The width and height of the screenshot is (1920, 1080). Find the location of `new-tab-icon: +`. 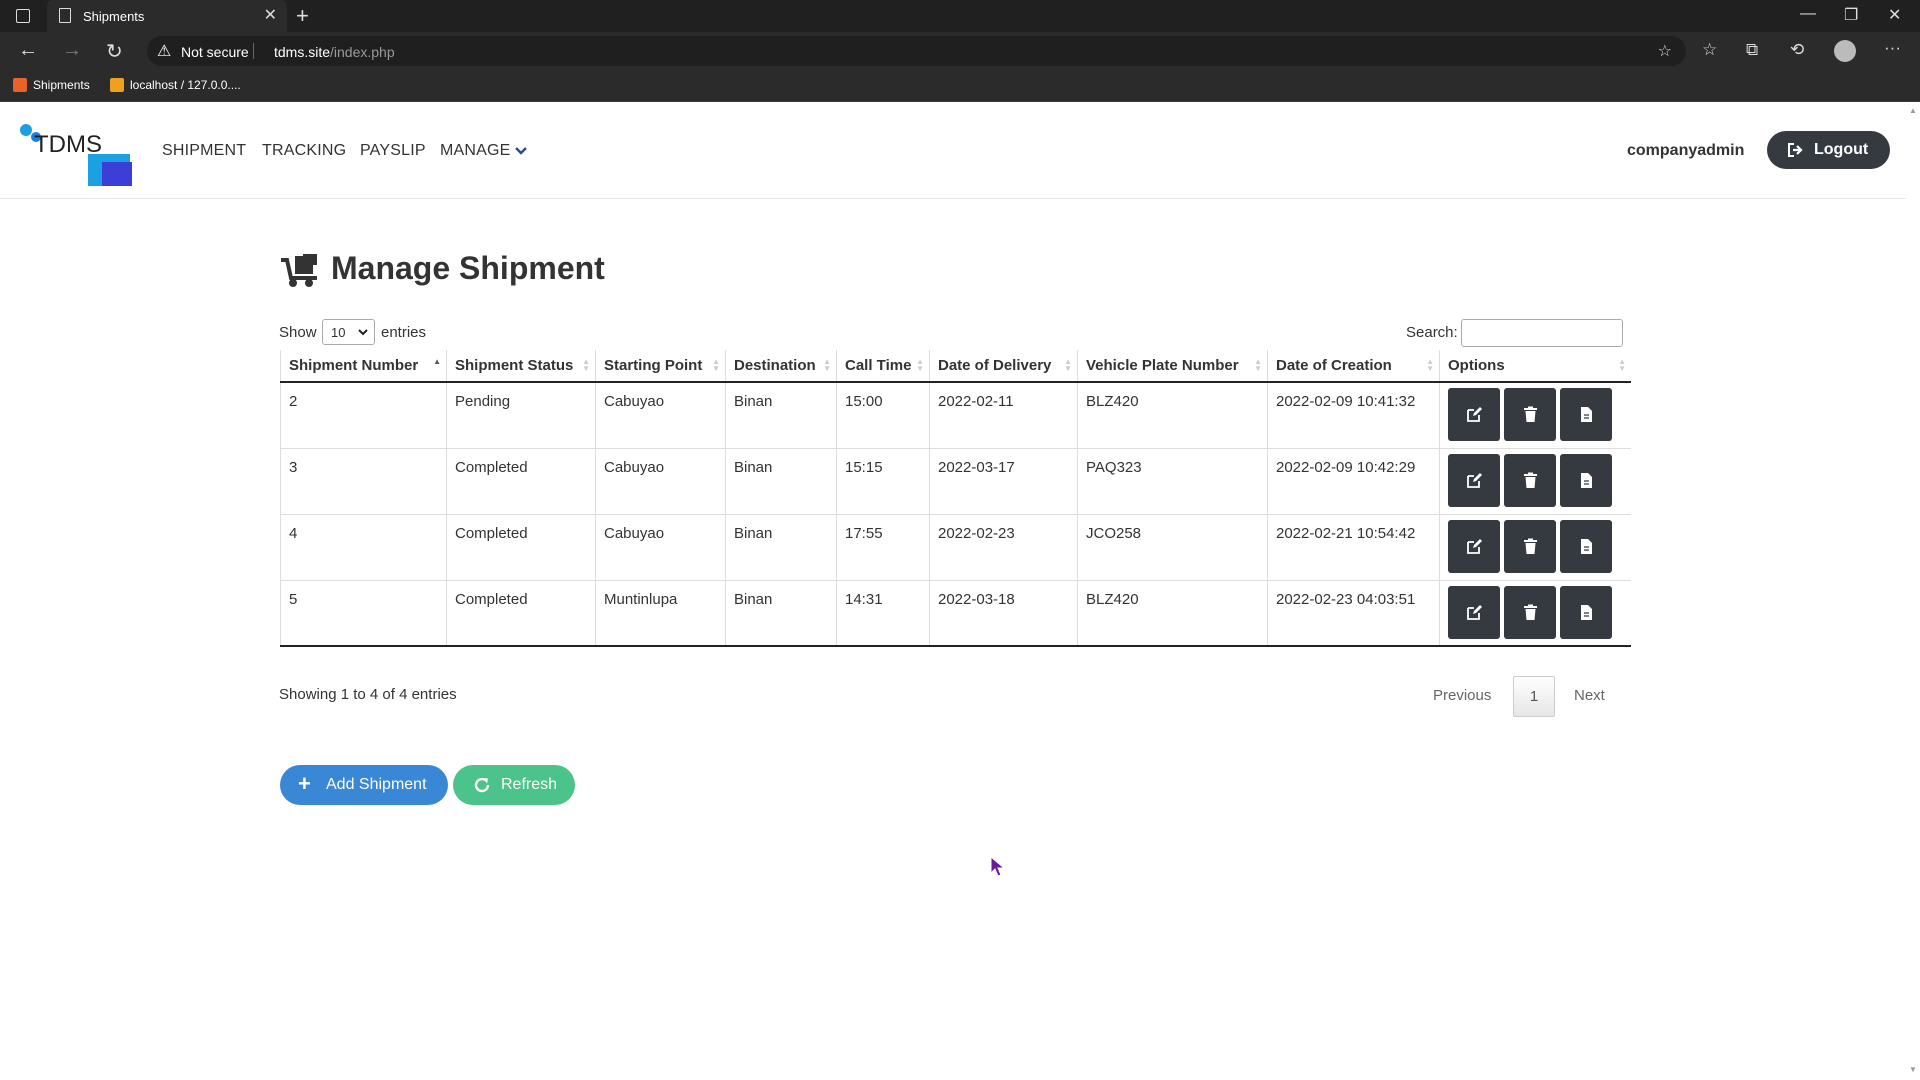

new-tab-icon: + is located at coordinates (302, 16).